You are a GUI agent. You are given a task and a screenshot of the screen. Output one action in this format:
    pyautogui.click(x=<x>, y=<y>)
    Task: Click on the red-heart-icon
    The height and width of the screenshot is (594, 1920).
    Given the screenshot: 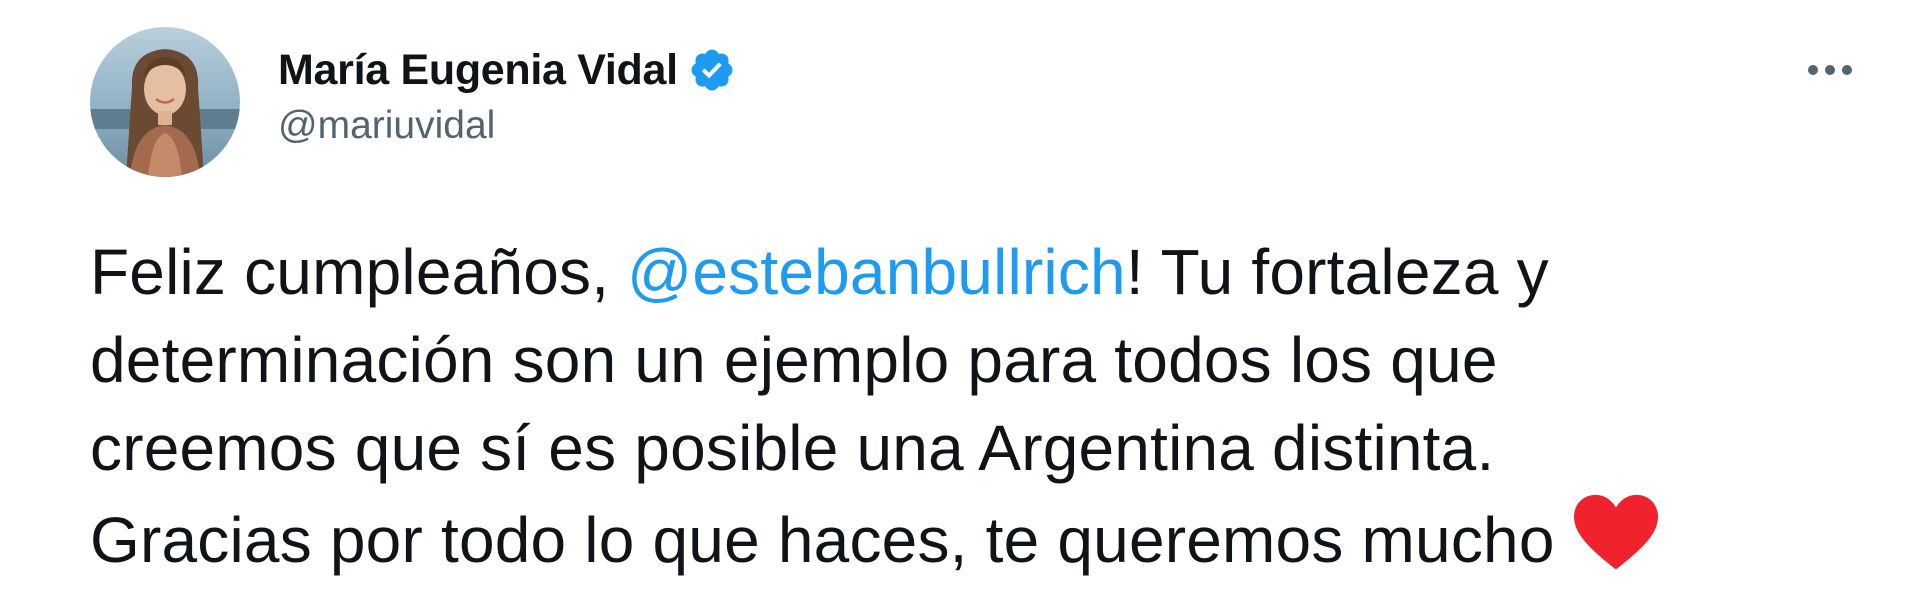 What is the action you would take?
    pyautogui.click(x=1616, y=532)
    